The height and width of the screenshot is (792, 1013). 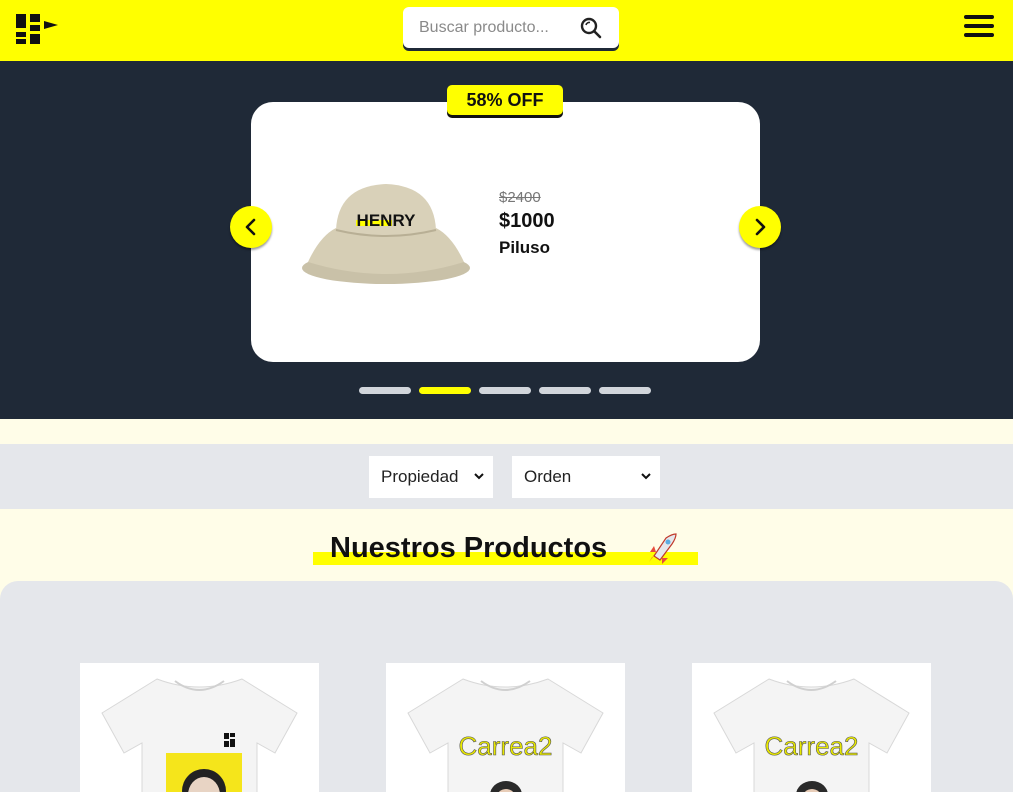 I want to click on original-price: $2400, so click(x=520, y=197).